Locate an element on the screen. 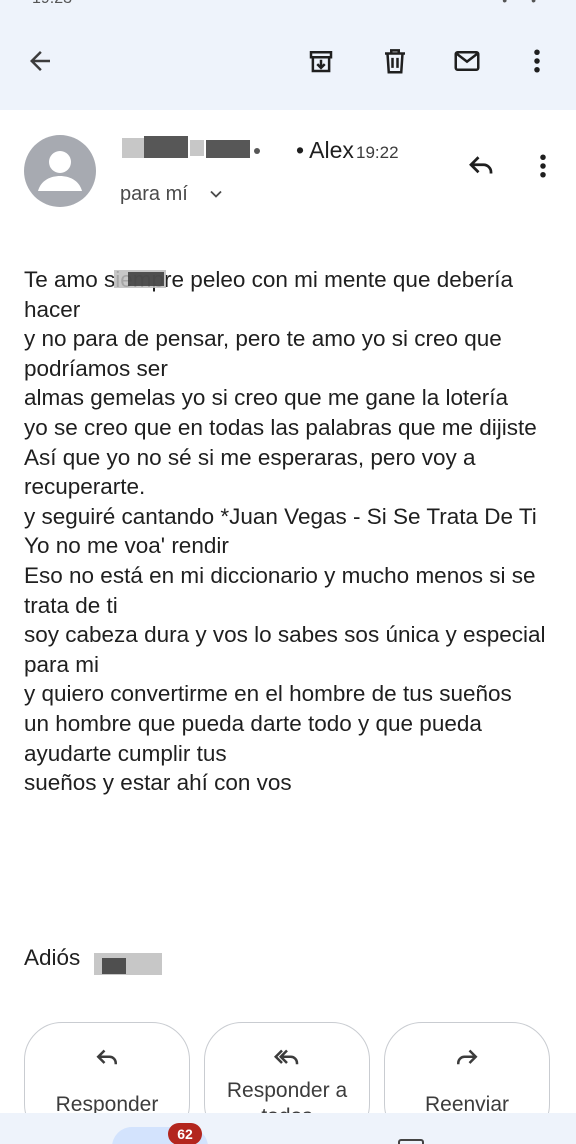 This screenshot has height=1144, width=576. forward-icon is located at coordinates (467, 1057).